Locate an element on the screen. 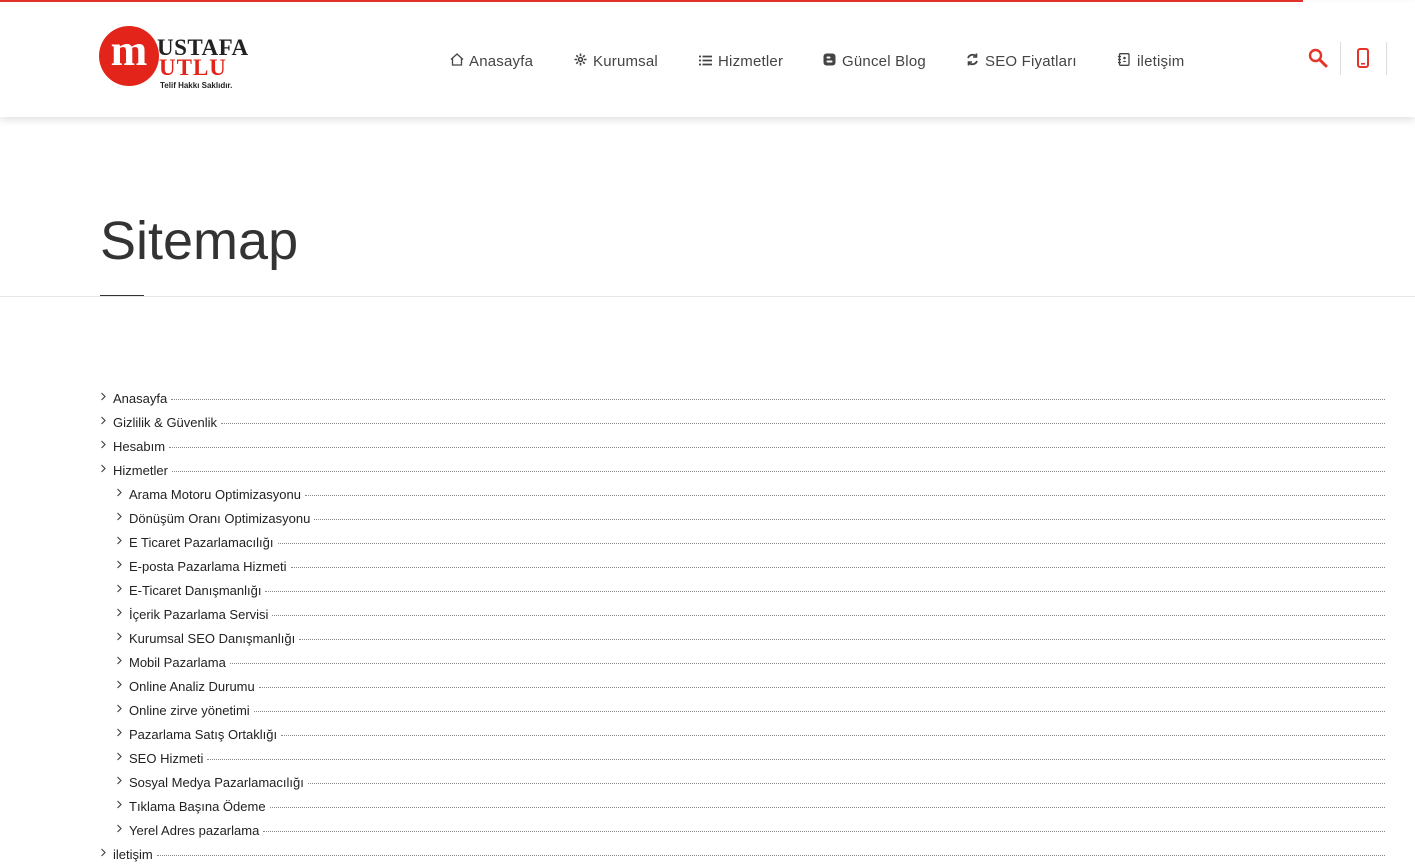 This screenshot has height=866, width=1415. sitemap-item: E-Ticaret Danışmanlığı is located at coordinates (742, 590).